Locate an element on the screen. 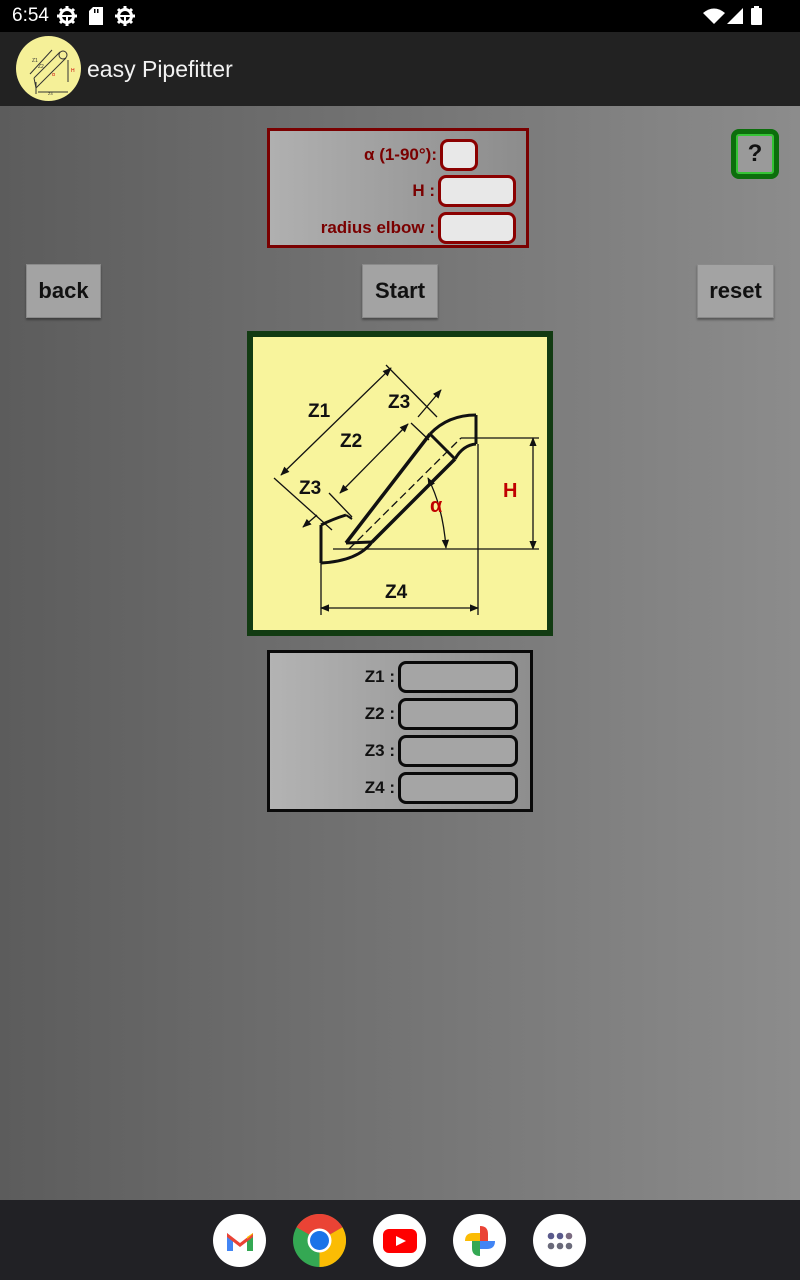 The height and width of the screenshot is (1280, 800). elbow-diagram: Z1 Z2 Z3 Z3 Z4 H α is located at coordinates (400, 483).